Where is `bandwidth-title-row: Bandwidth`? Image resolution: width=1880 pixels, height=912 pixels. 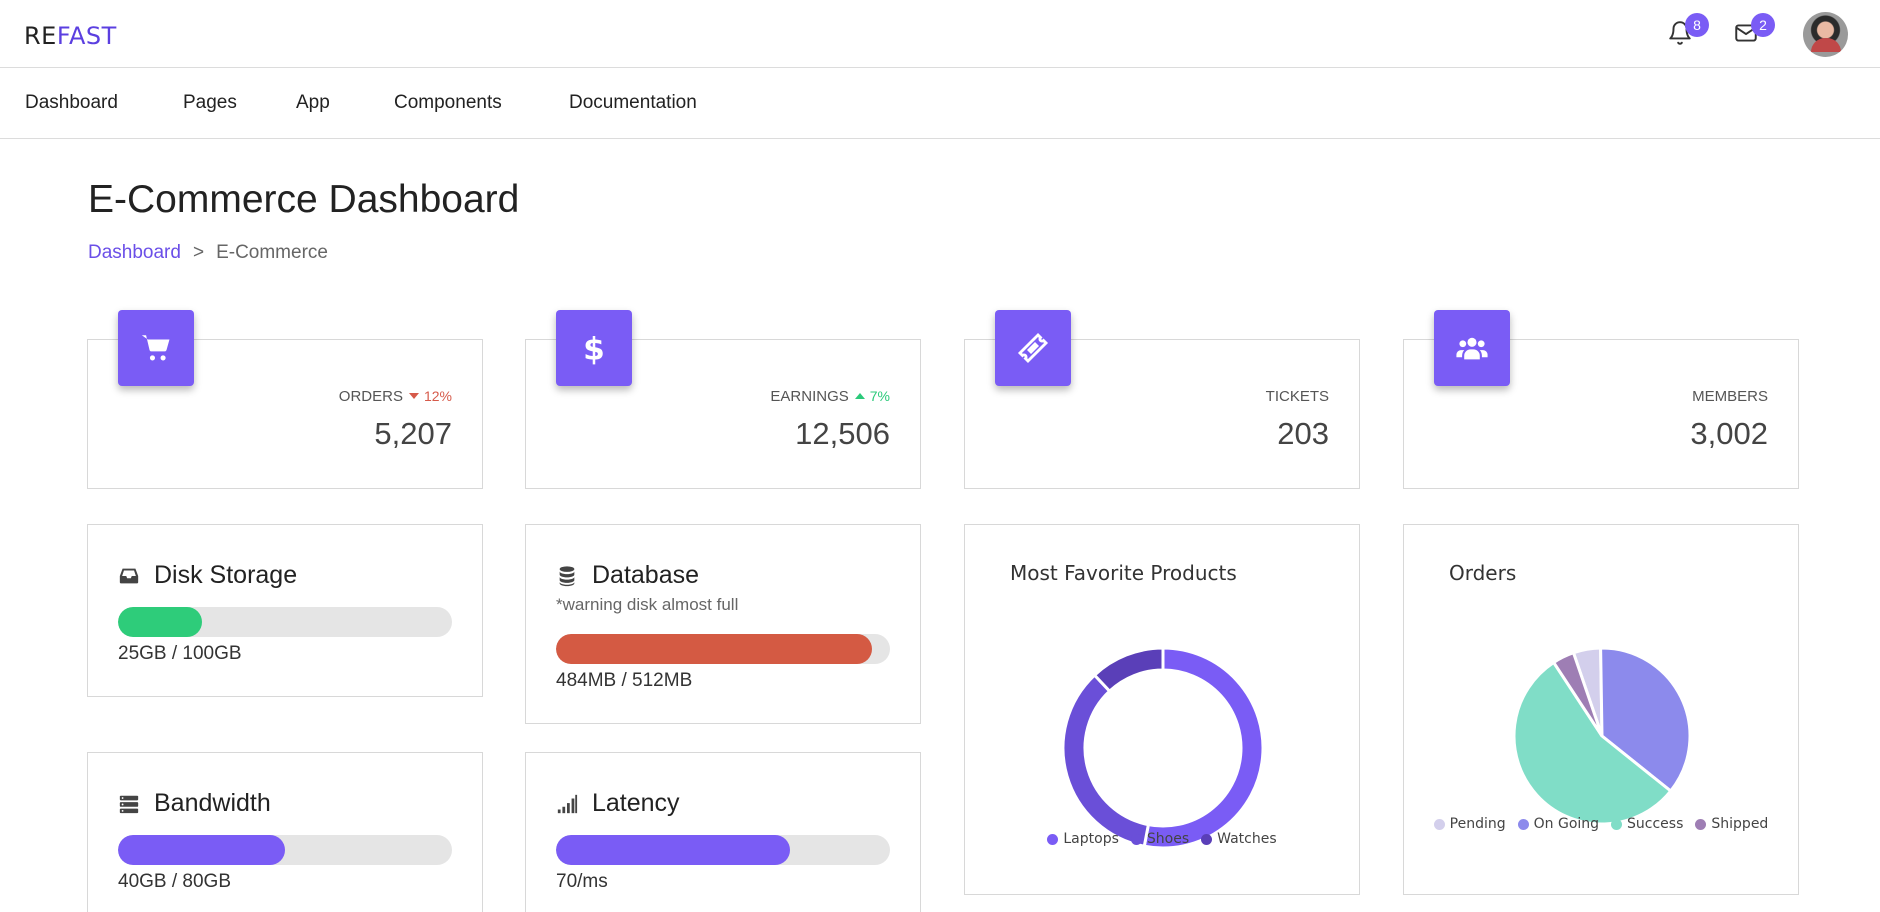 bandwidth-title-row: Bandwidth is located at coordinates (194, 803).